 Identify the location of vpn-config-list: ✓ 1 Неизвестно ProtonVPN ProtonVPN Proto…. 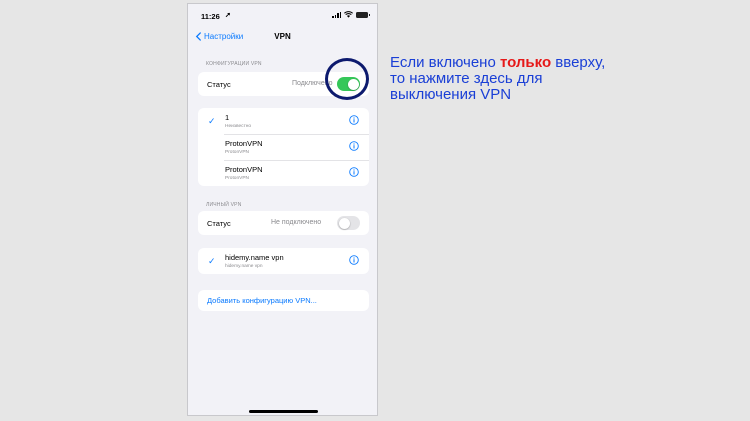
(283, 147).